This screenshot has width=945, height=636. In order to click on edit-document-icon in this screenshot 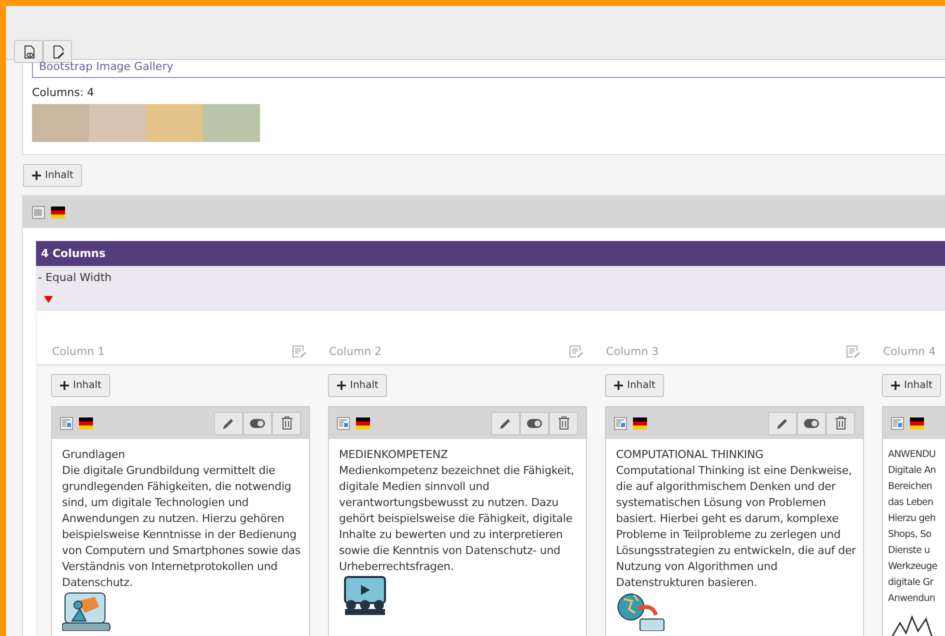, I will do `click(57, 51)`.